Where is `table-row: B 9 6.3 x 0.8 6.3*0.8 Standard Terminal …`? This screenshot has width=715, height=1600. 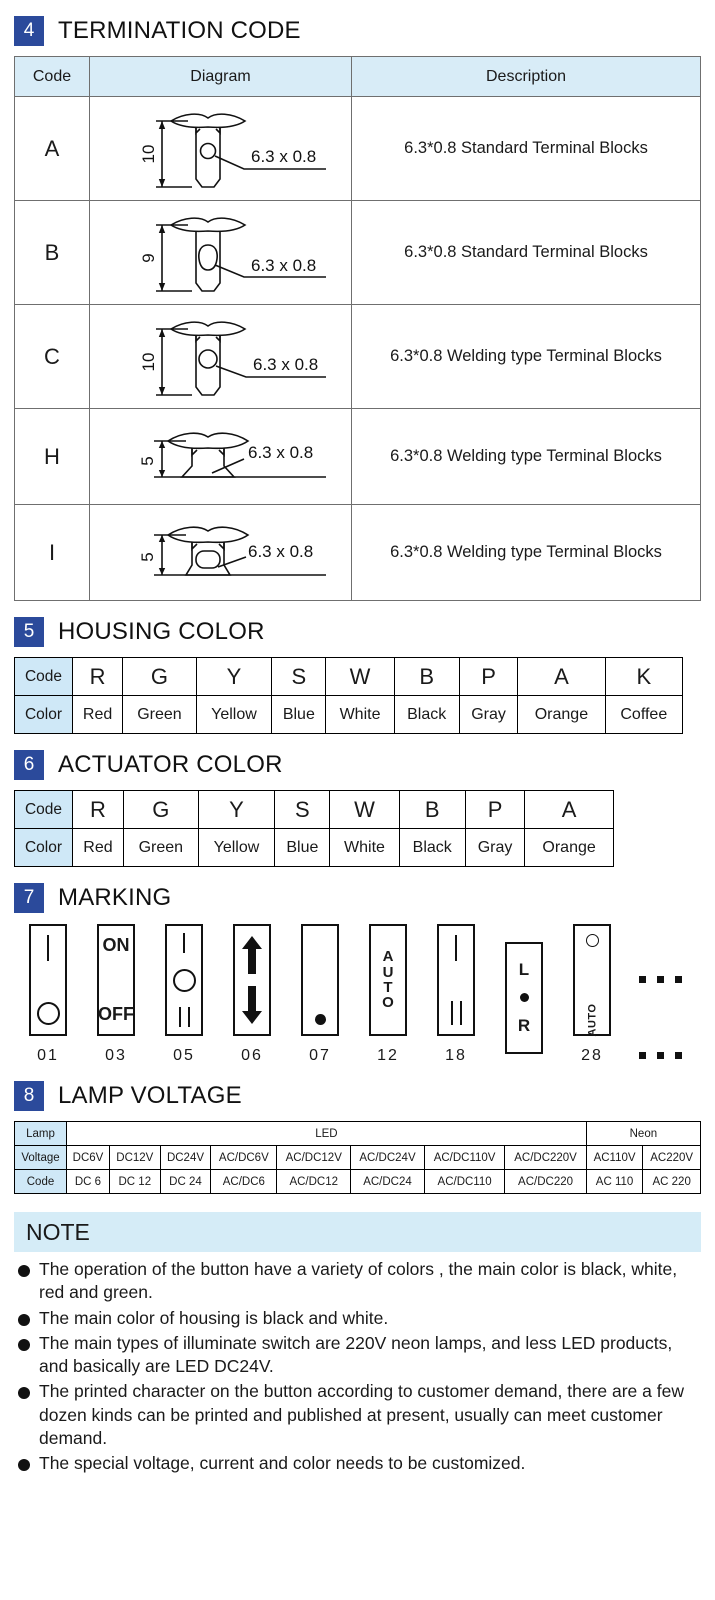 table-row: B 9 6.3 x 0.8 6.3*0.8 Standard Terminal … is located at coordinates (357, 252).